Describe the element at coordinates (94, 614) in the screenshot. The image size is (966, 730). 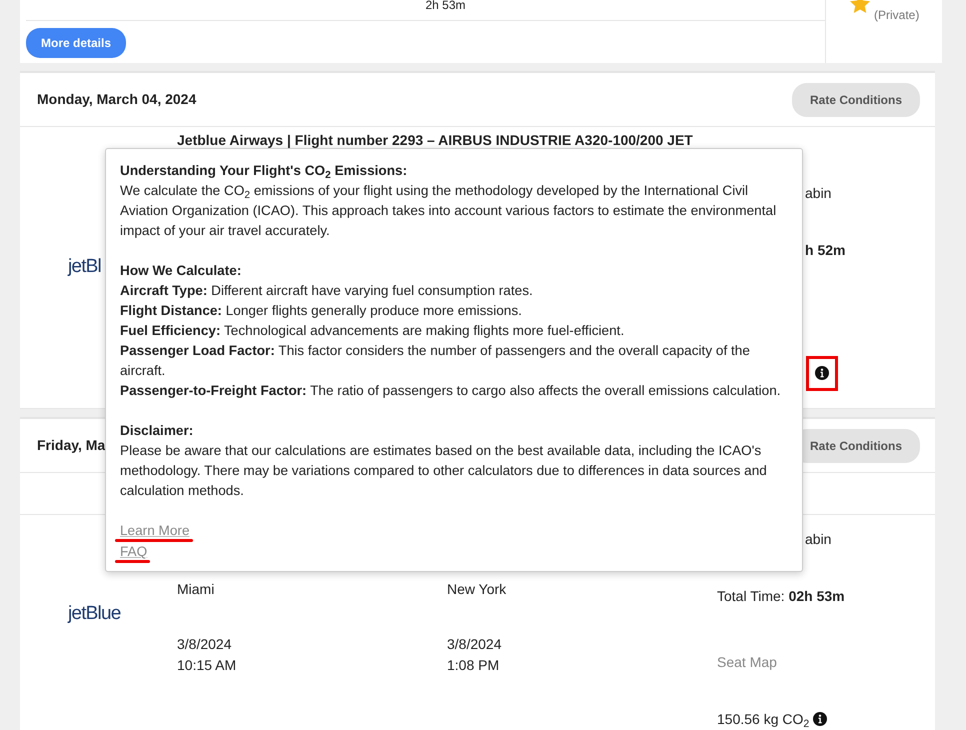
I see `airline-logo: jetBlue` at that location.